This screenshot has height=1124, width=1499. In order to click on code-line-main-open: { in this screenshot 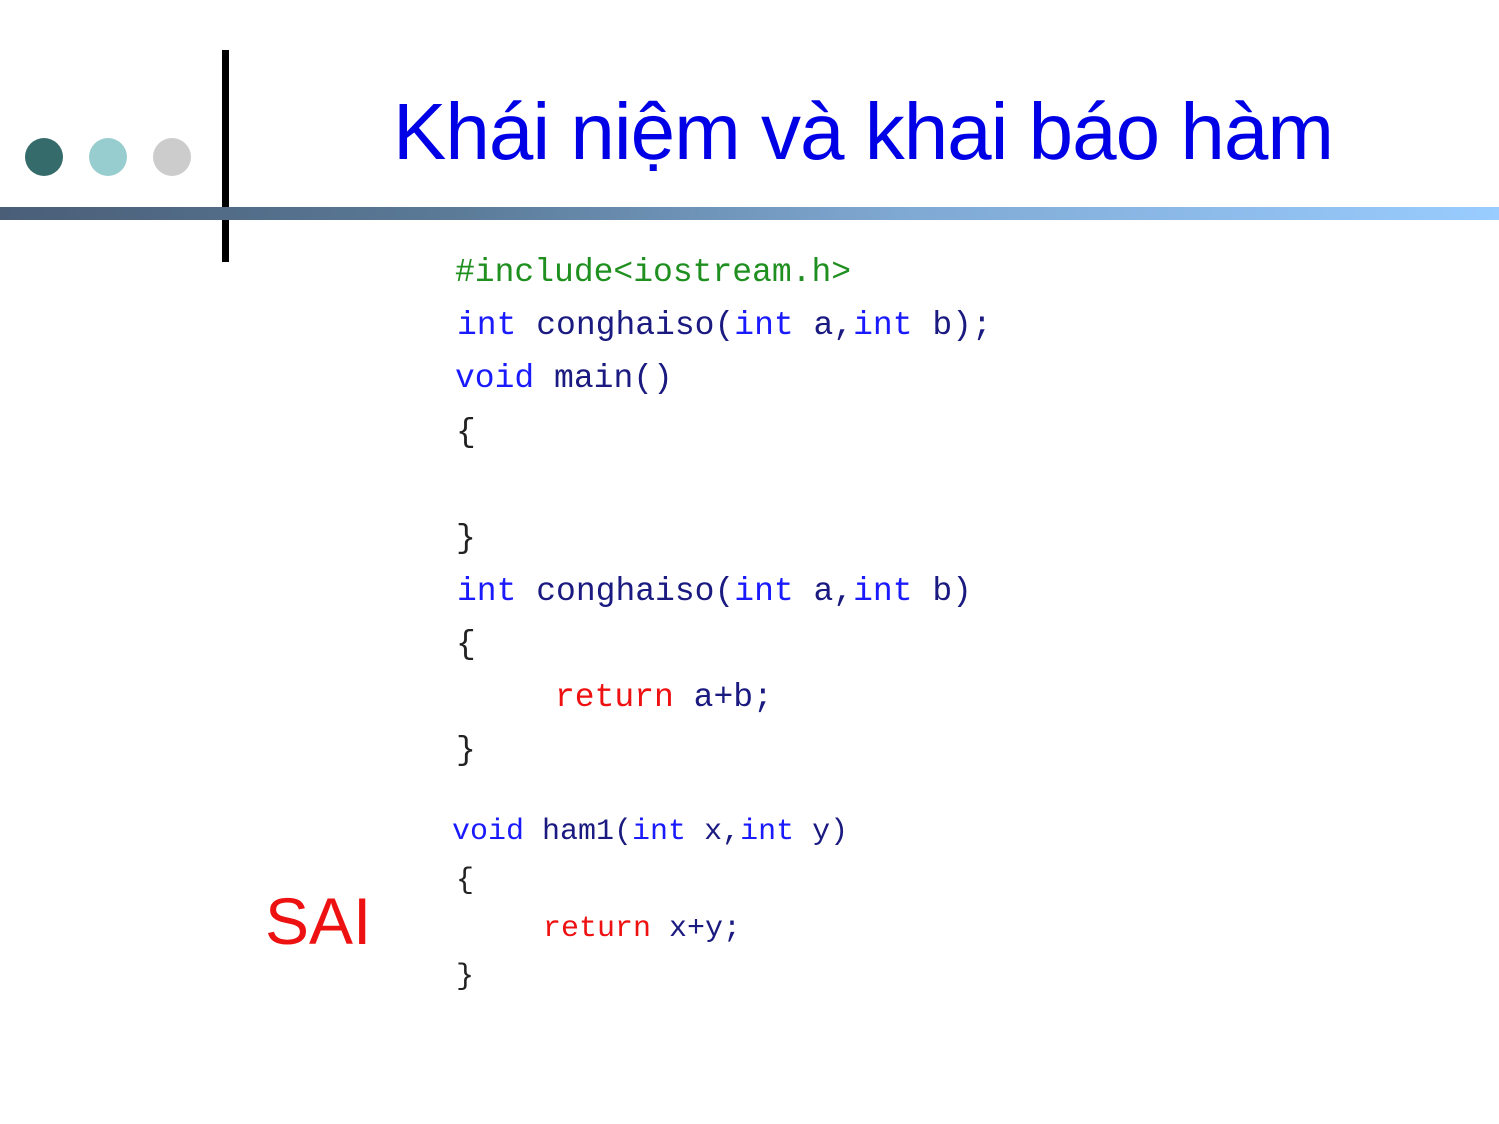, I will do `click(466, 432)`.